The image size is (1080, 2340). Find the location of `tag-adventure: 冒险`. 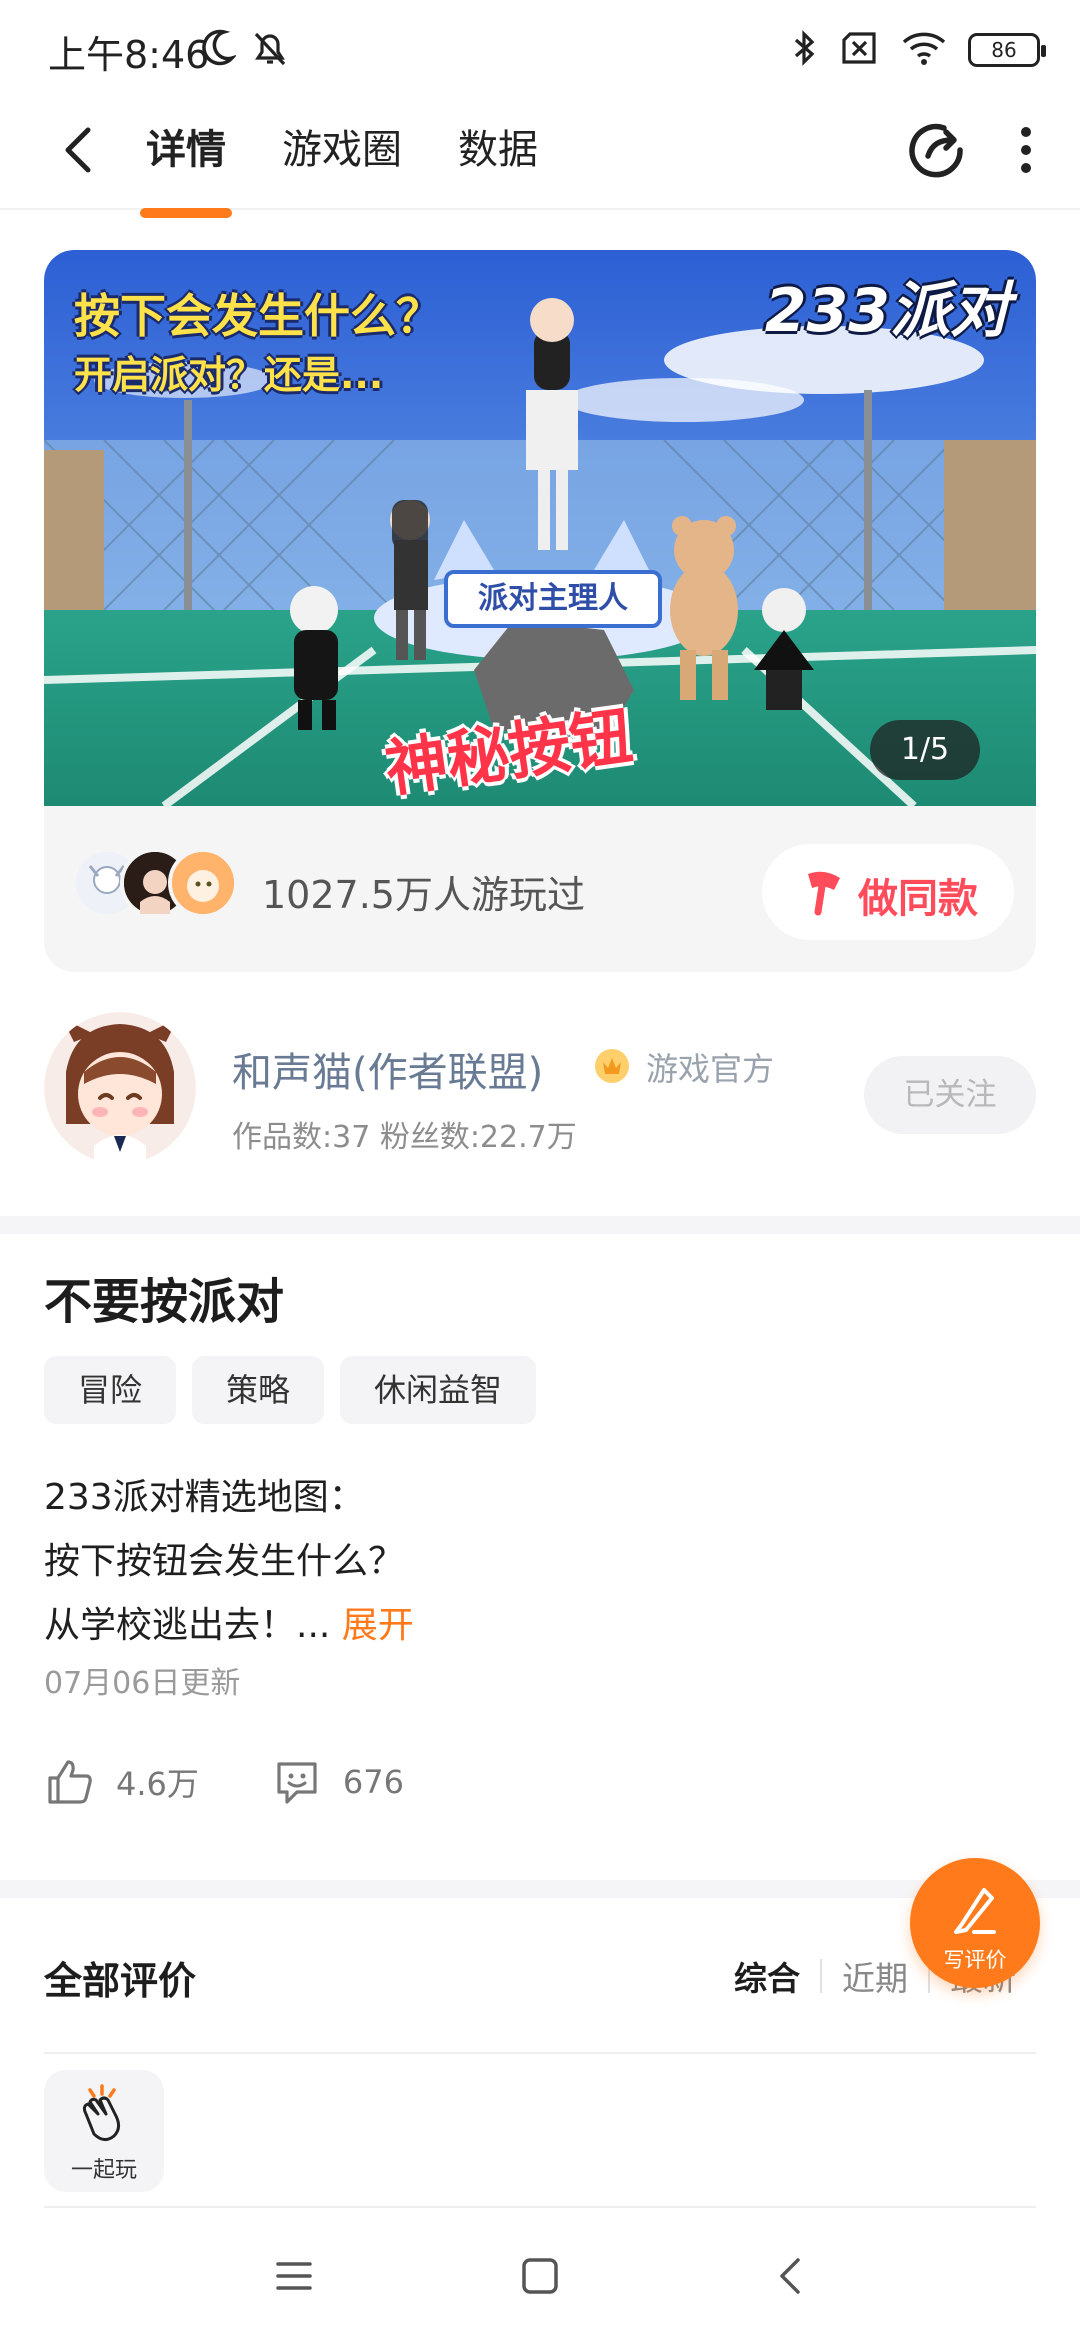

tag-adventure: 冒险 is located at coordinates (110, 1390).